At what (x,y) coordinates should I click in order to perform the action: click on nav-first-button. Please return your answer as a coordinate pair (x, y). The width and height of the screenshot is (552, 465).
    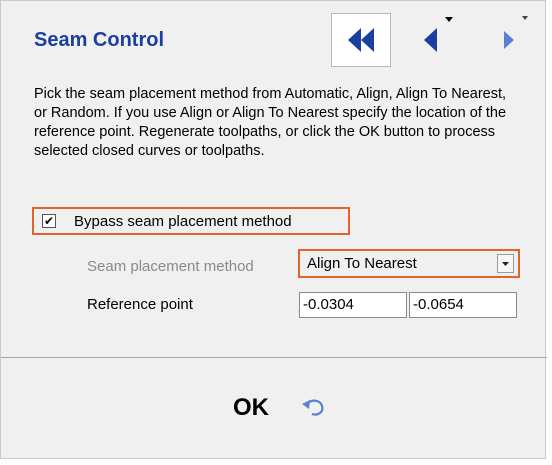
    Looking at the image, I should click on (361, 40).